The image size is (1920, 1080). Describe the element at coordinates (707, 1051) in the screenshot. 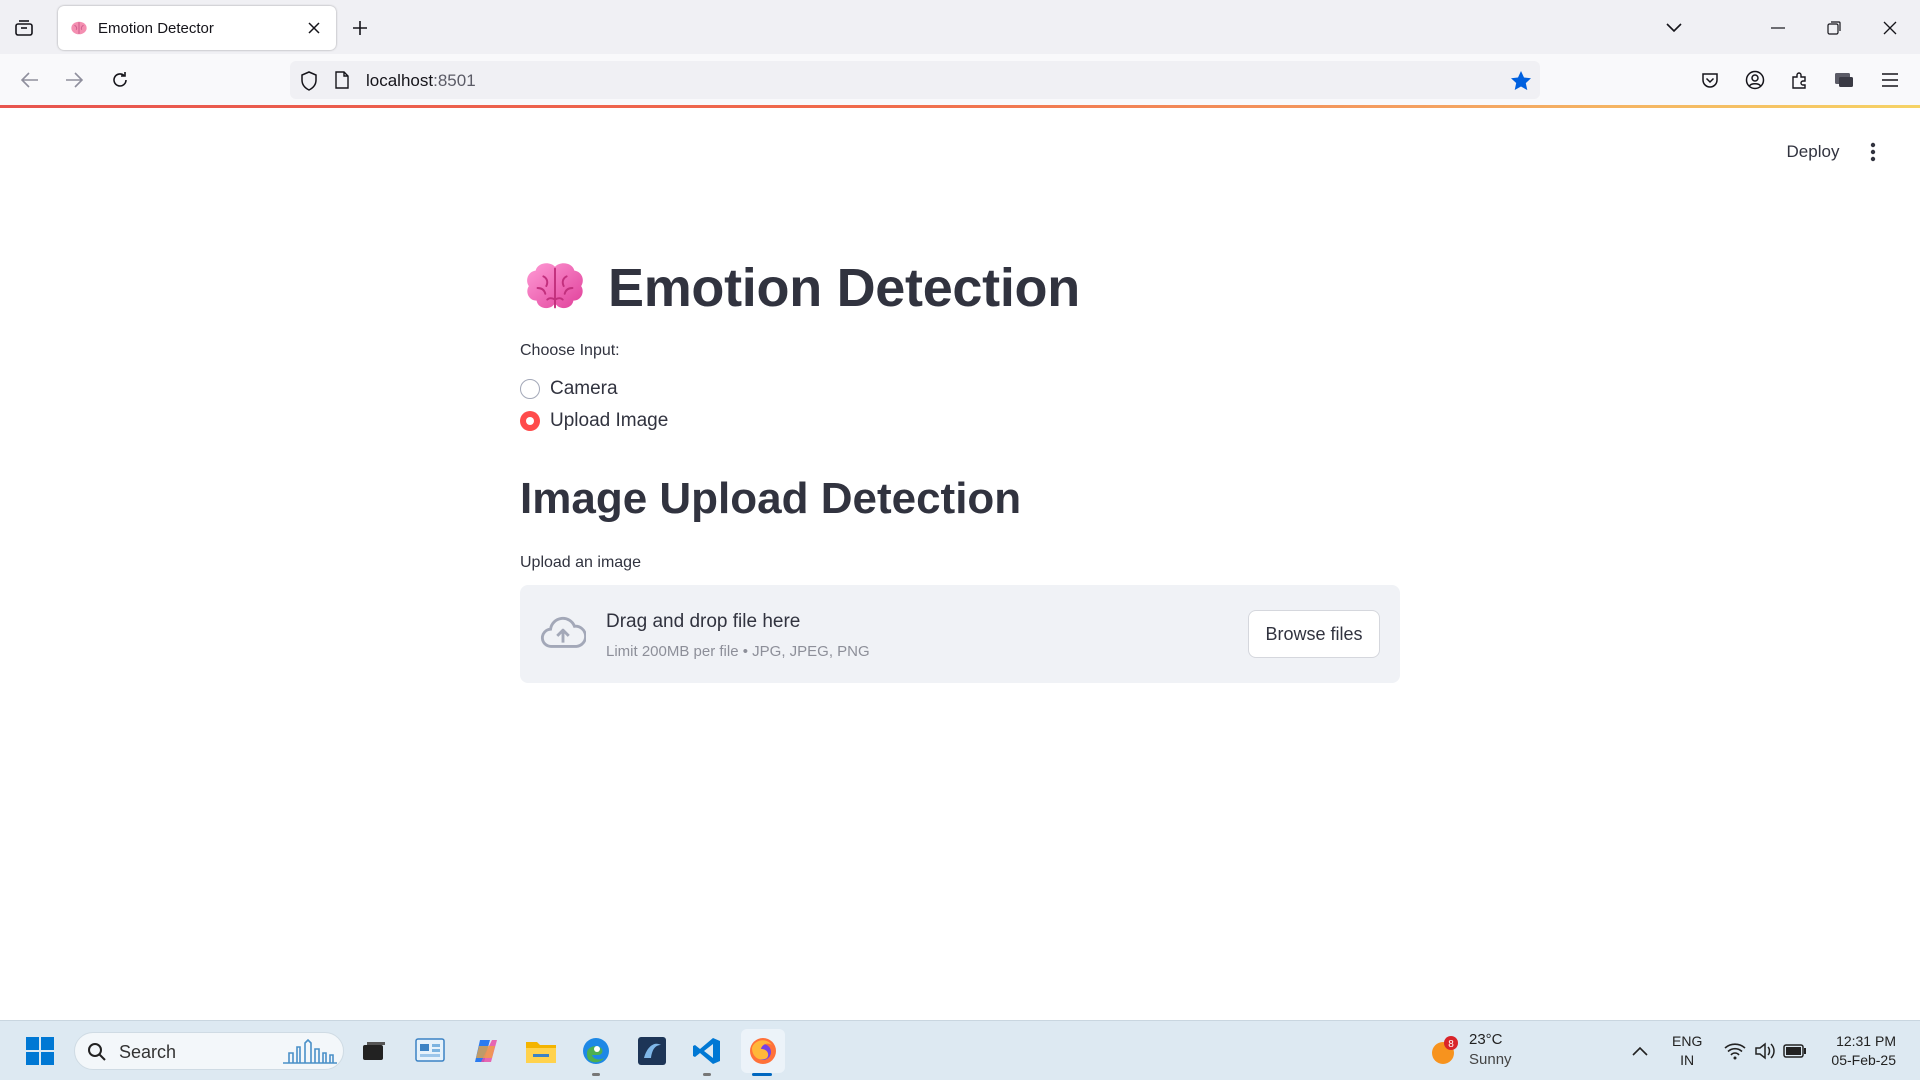

I see `vscode-icon` at that location.